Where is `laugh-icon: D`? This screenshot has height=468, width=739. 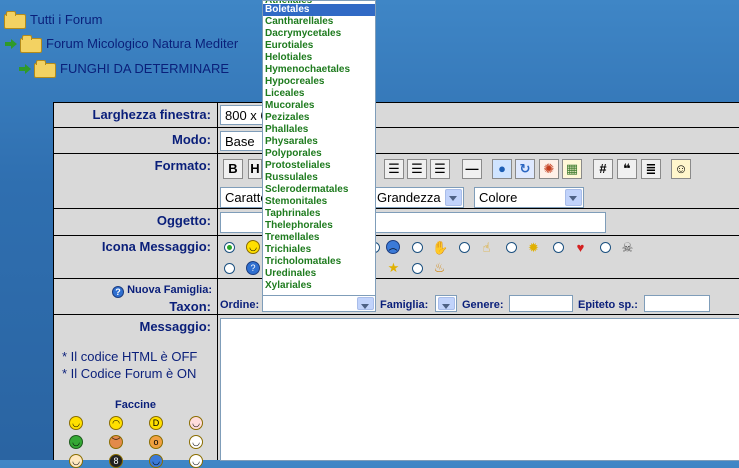
laugh-icon: D is located at coordinates (156, 423).